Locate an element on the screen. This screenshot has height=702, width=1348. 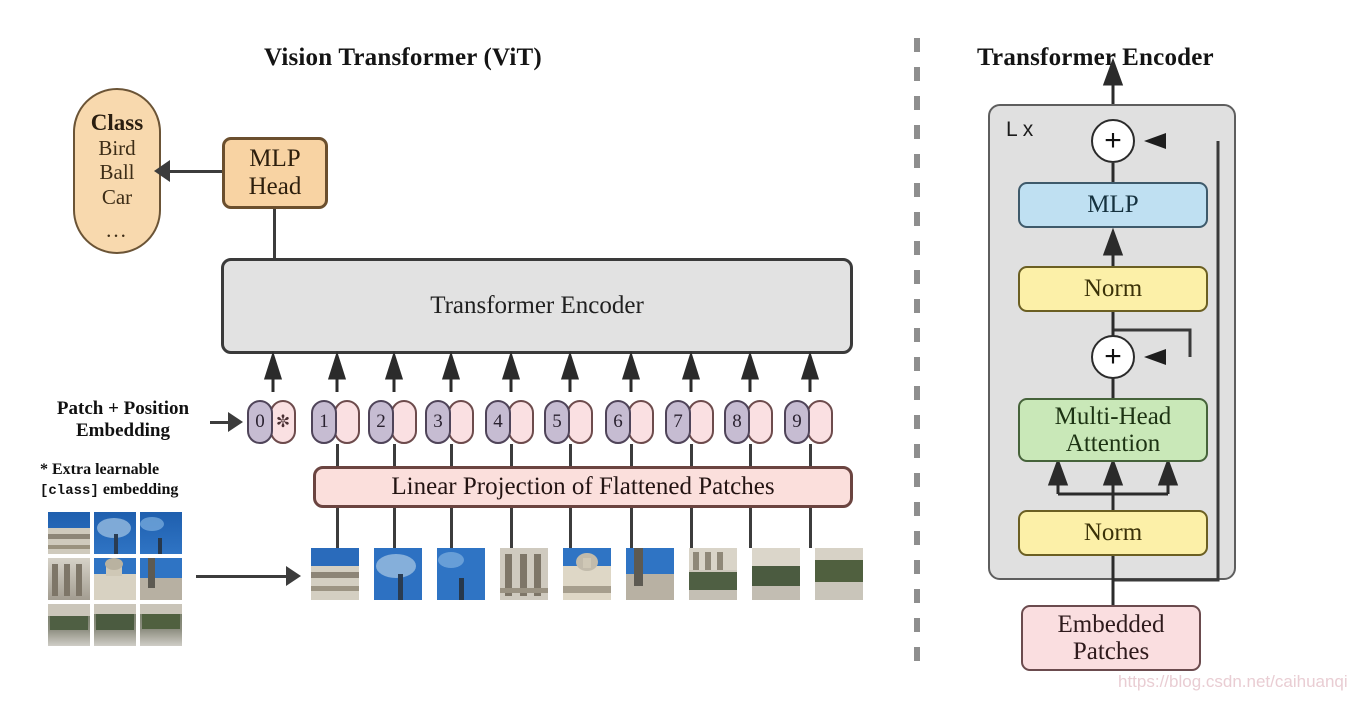
token-1-stem is located at coordinates (337, 456).